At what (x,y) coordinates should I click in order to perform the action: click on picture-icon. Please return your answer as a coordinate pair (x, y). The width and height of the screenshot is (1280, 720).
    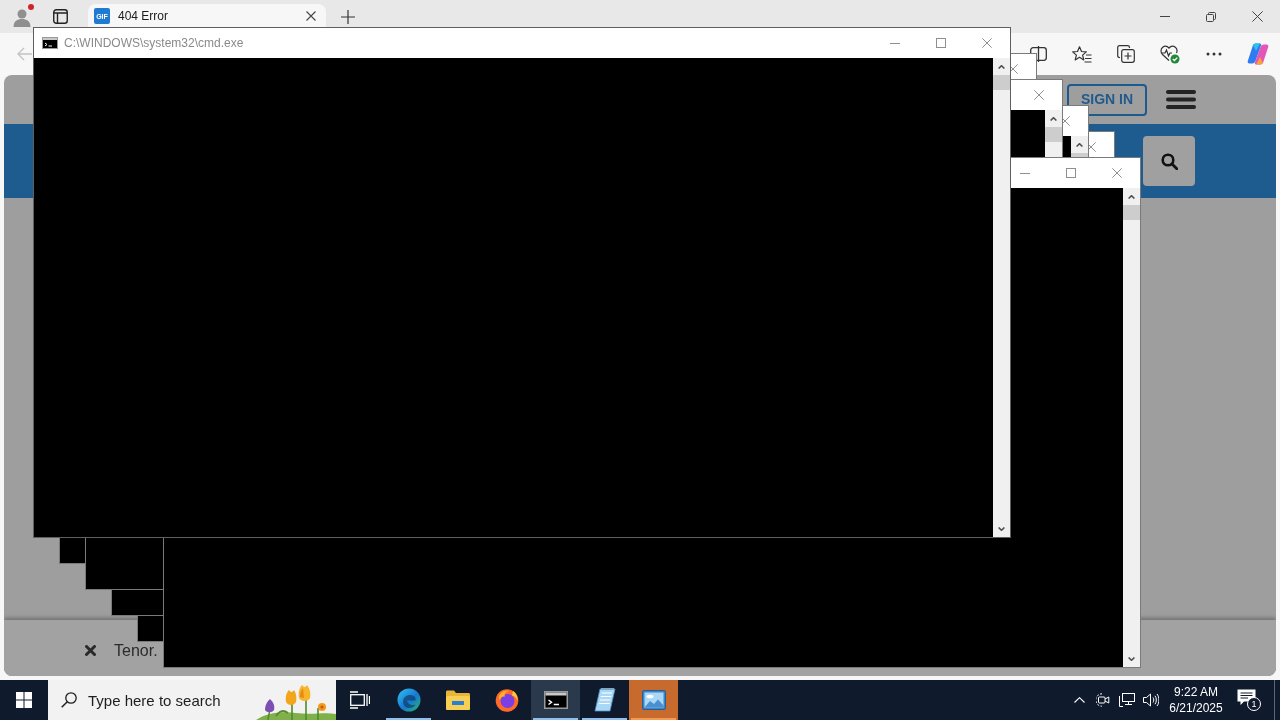
    Looking at the image, I should click on (653, 700).